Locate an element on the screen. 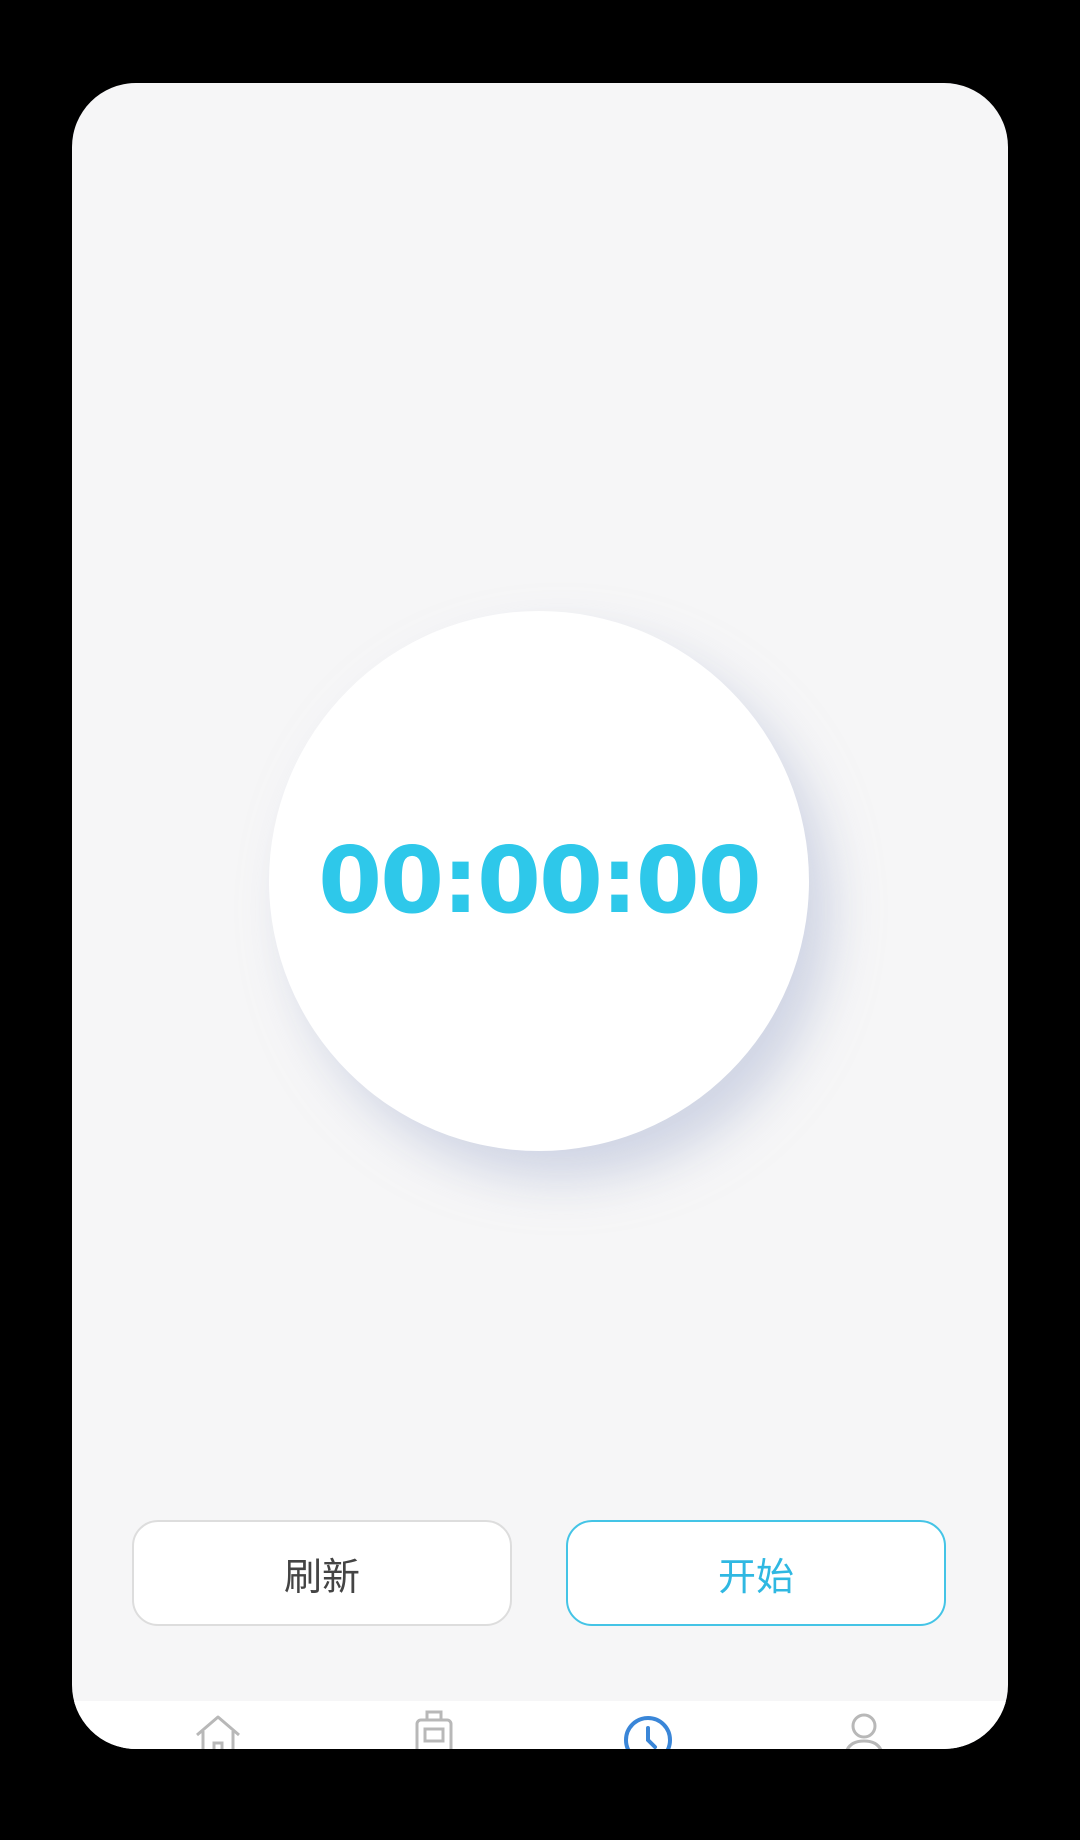 This screenshot has height=1840, width=1080. refresh-button: 刷新 is located at coordinates (322, 1573).